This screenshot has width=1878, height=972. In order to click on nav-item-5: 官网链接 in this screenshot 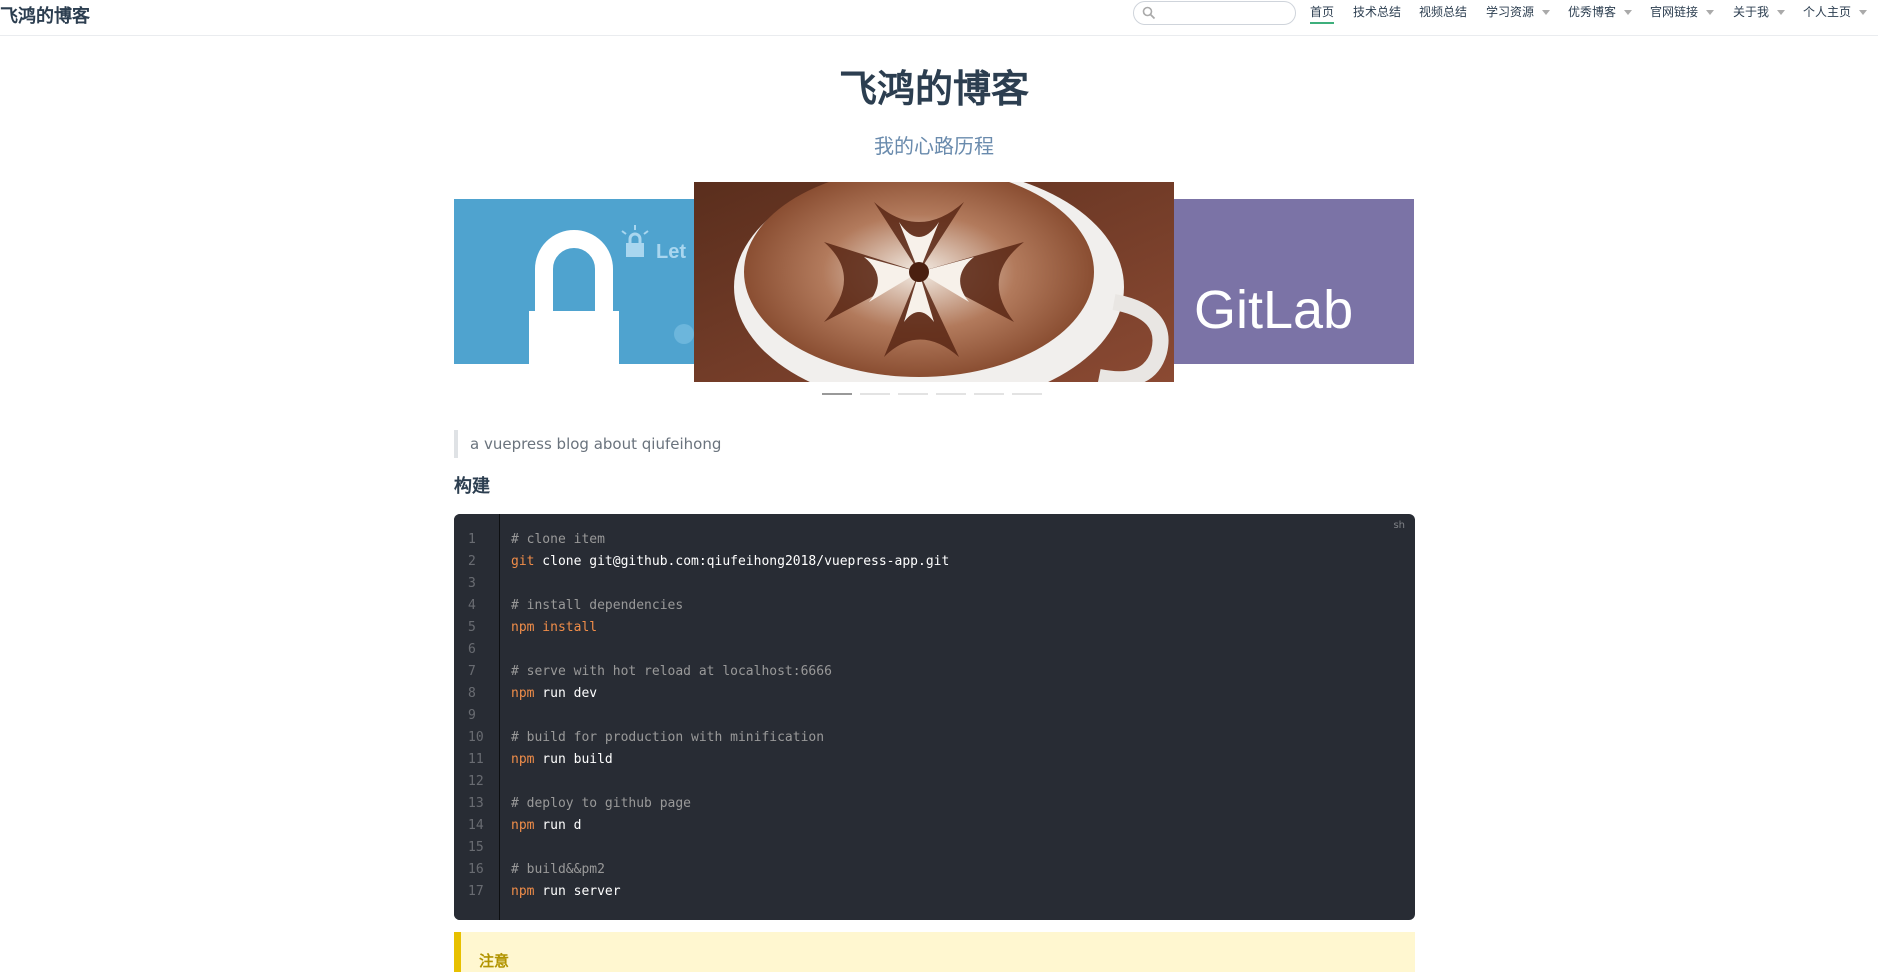, I will do `click(1682, 15)`.